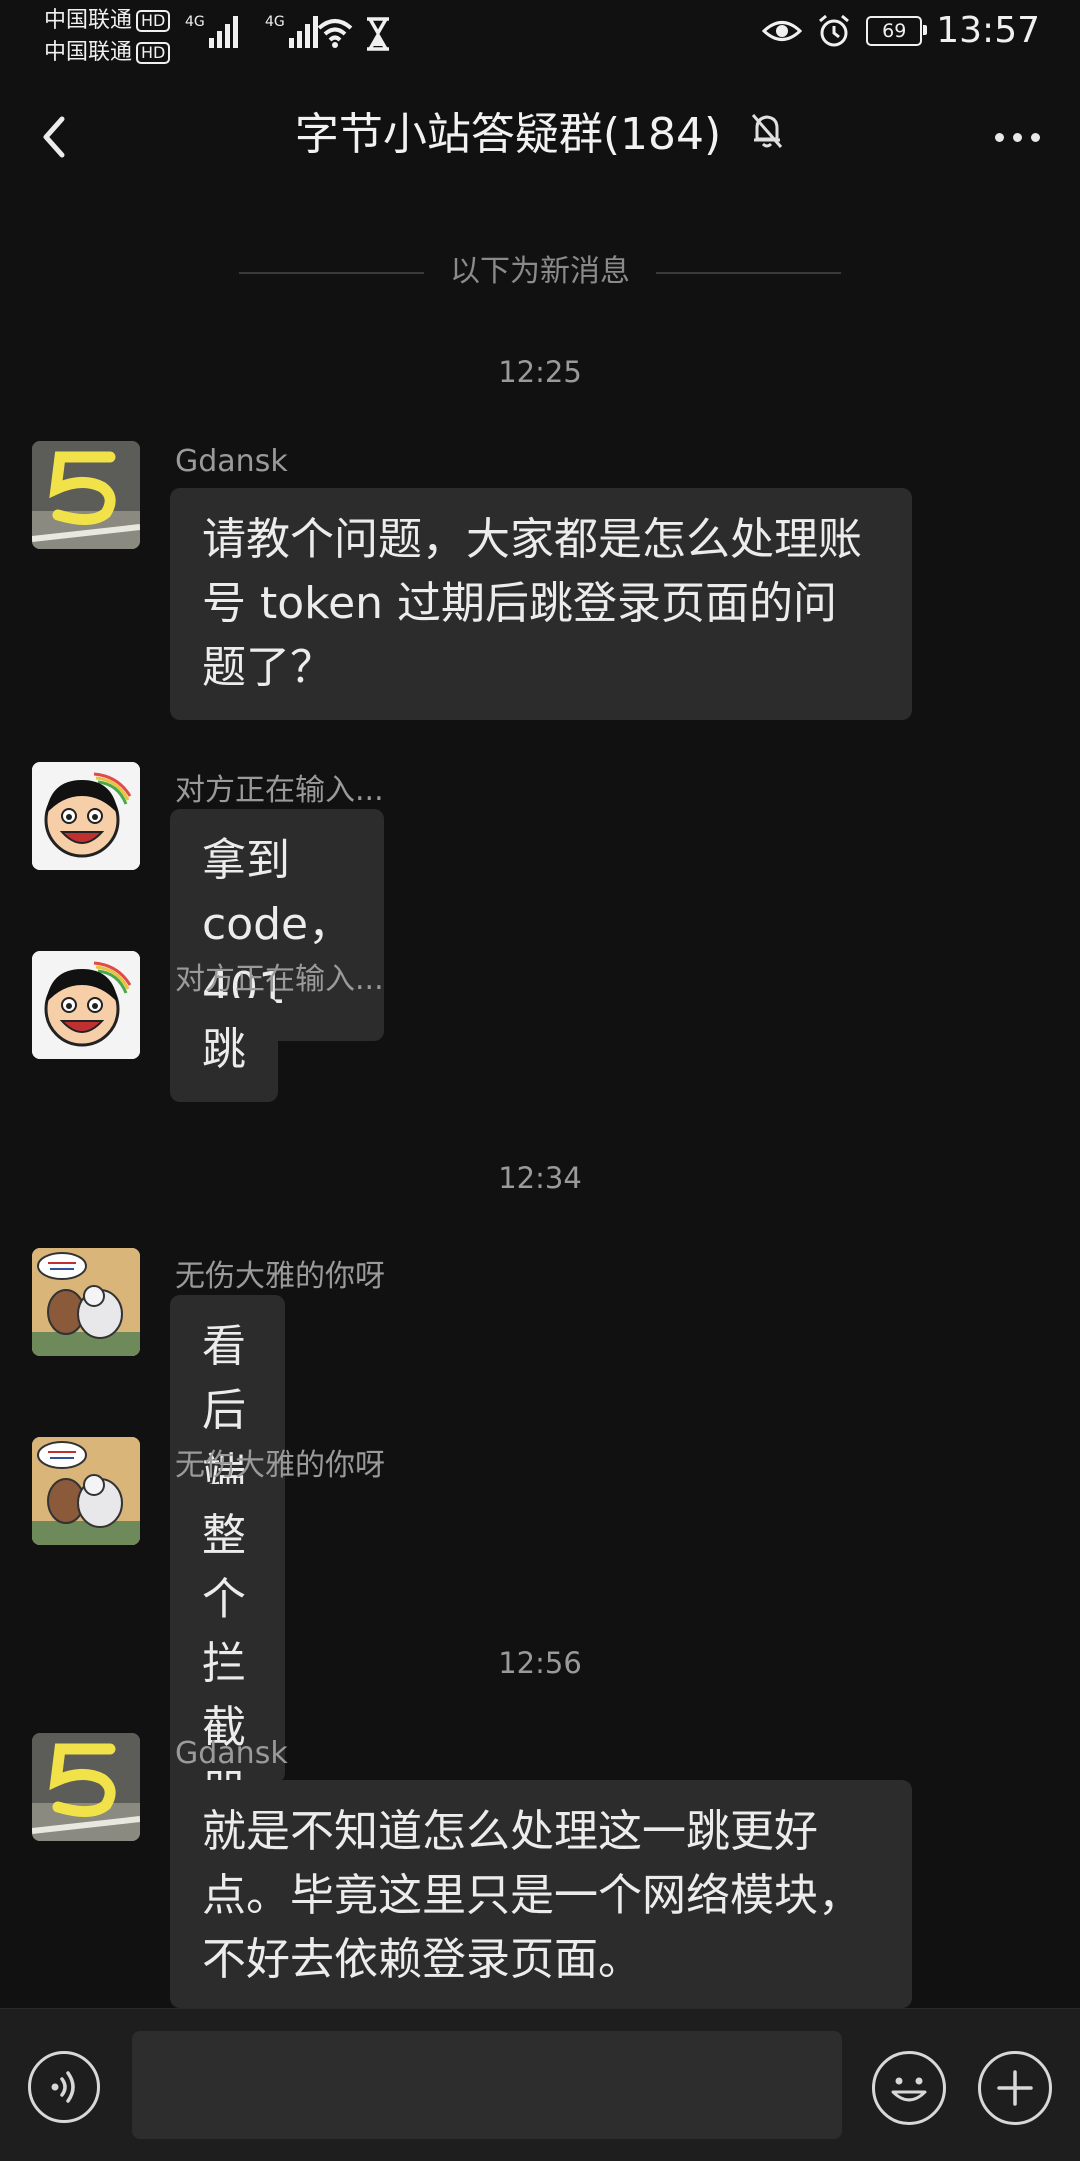 Image resolution: width=1080 pixels, height=2161 pixels. What do you see at coordinates (335, 33) in the screenshot?
I see `wifi-icon` at bounding box center [335, 33].